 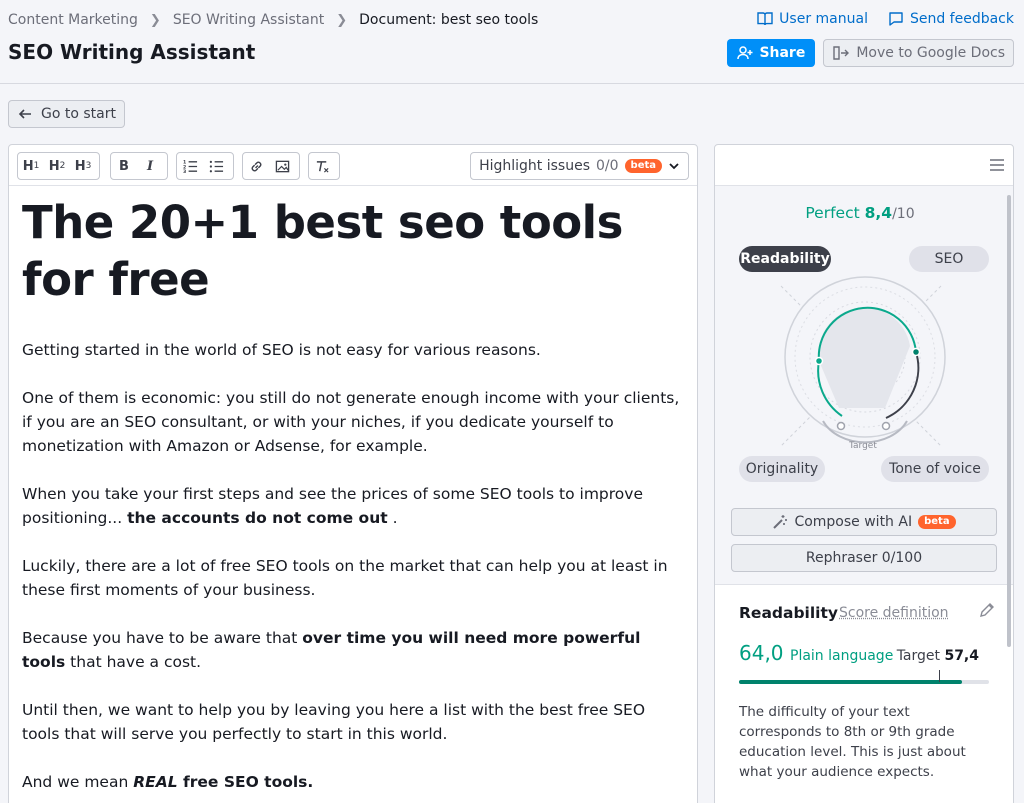 I want to click on paragraph-text: Because you have to be aware that, so click(x=162, y=638).